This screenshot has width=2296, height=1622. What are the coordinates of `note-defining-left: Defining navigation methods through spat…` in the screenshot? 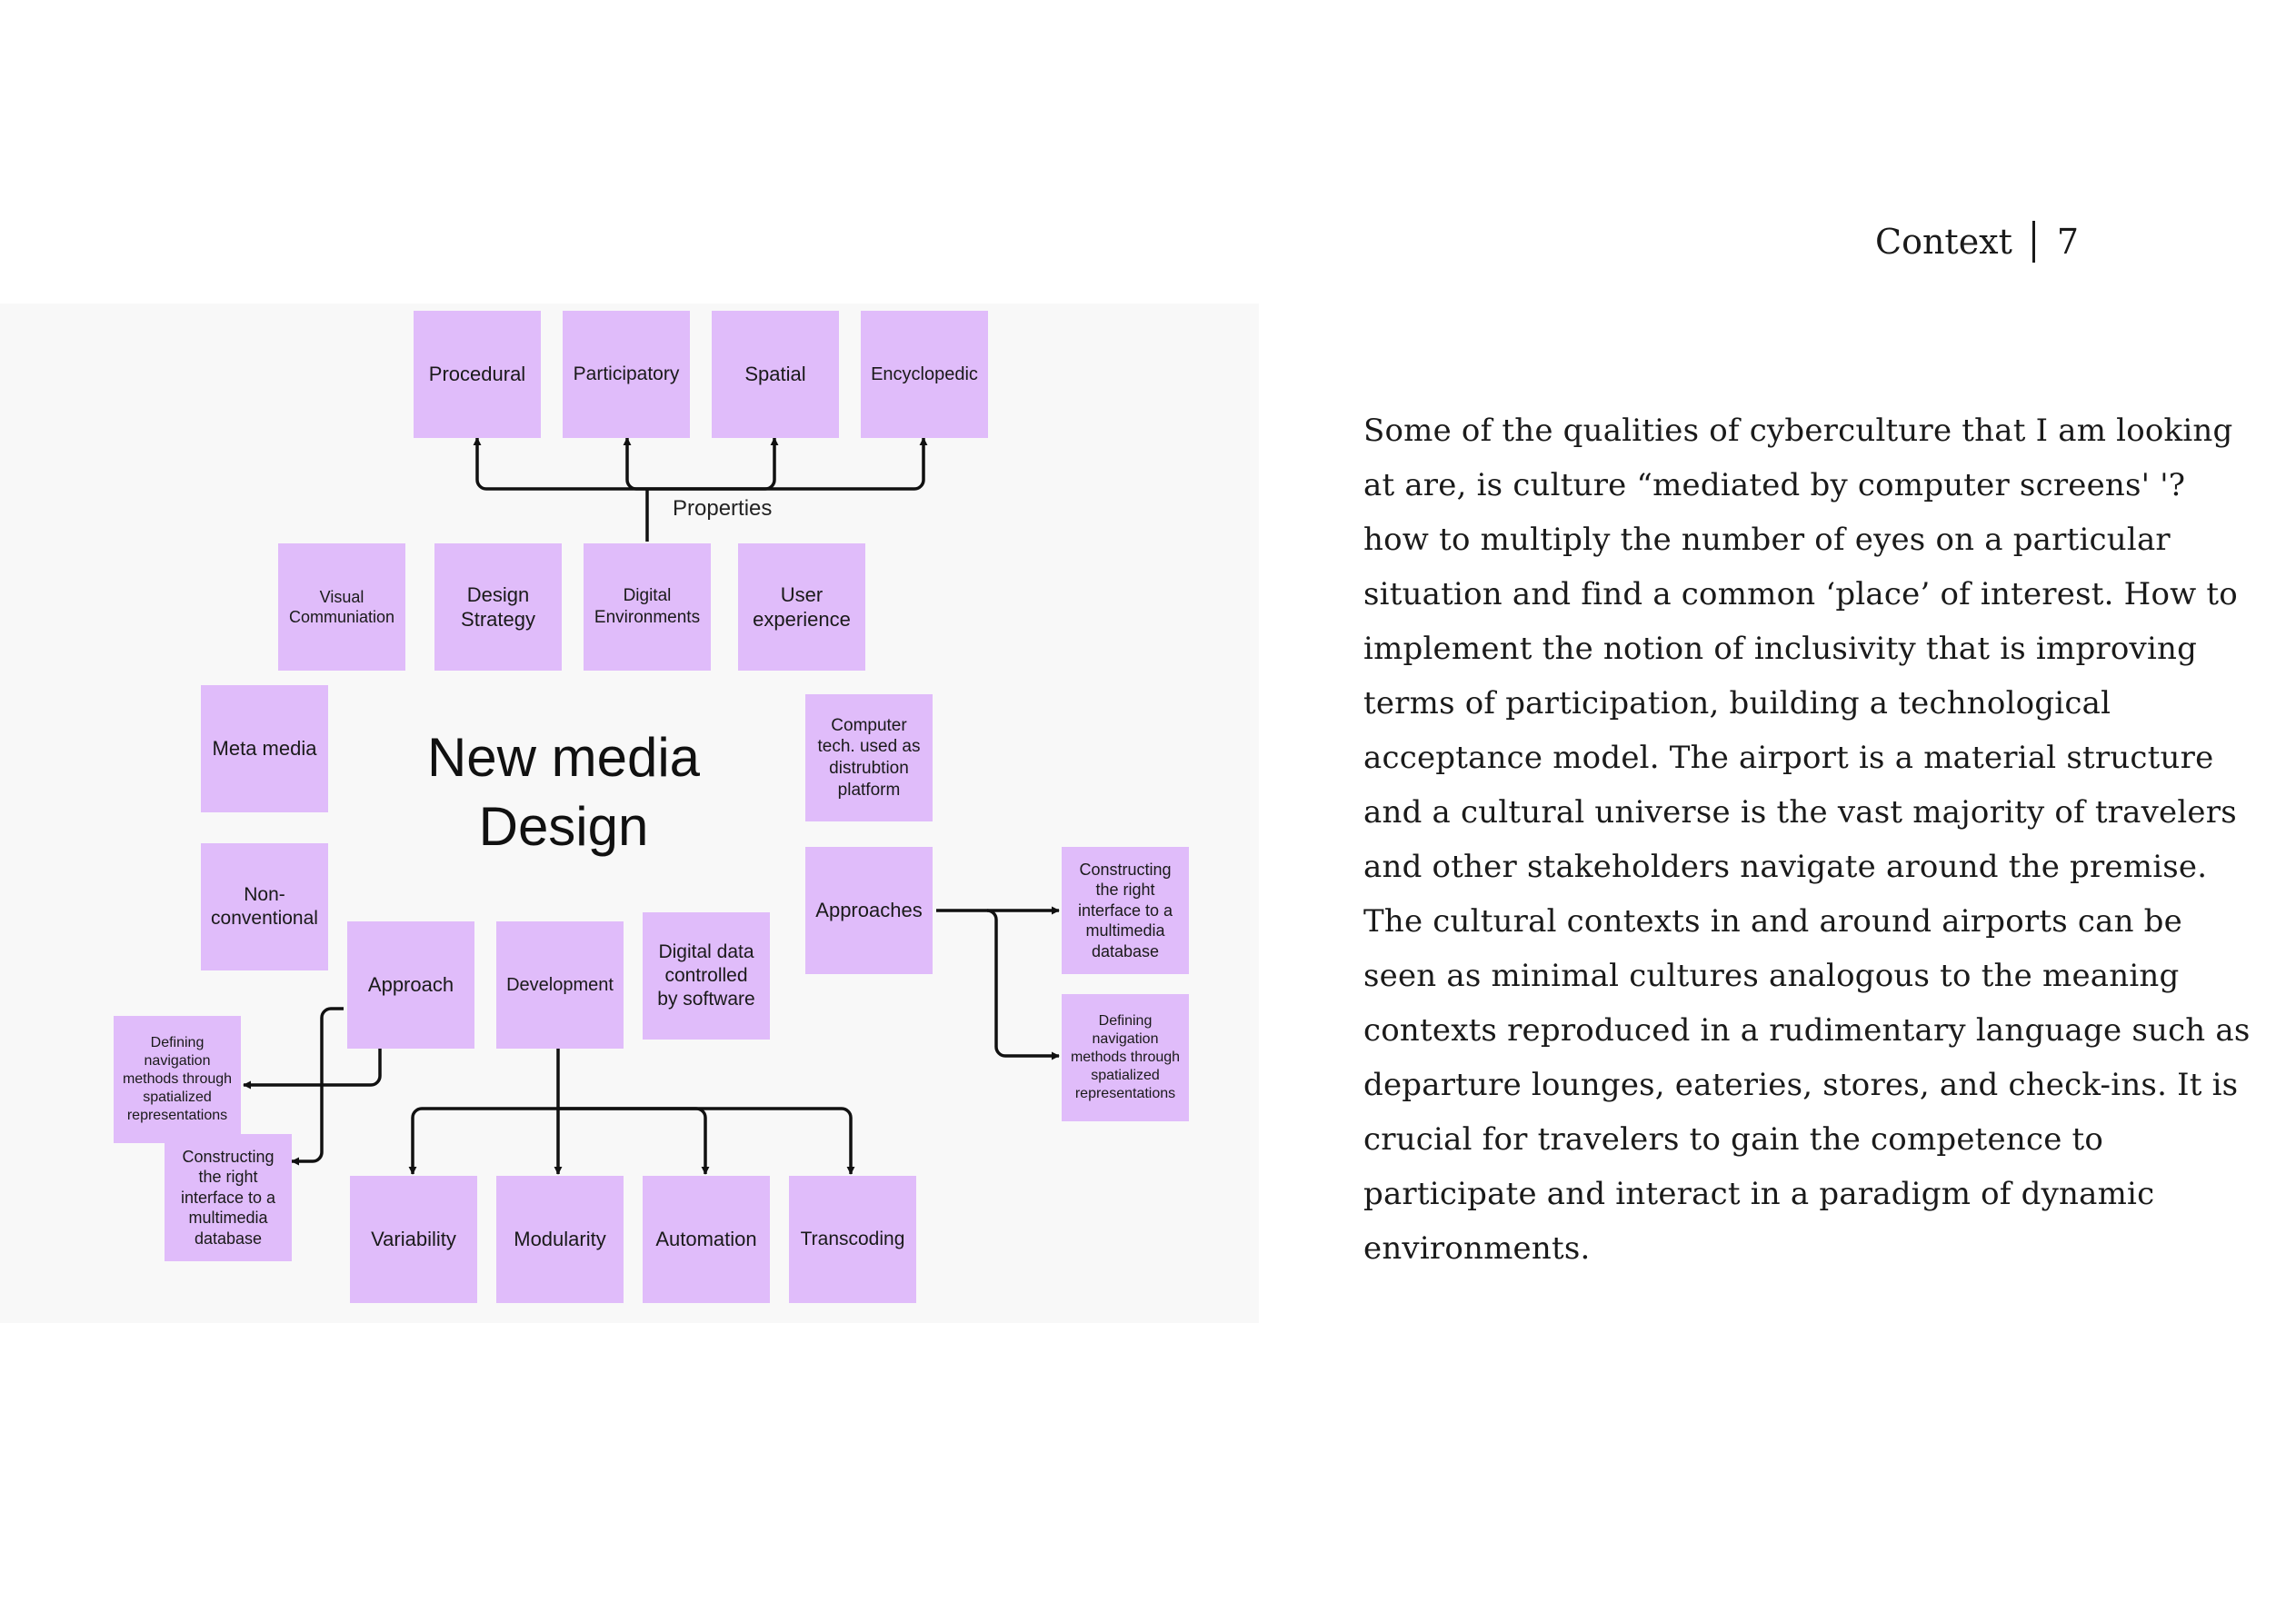 It's located at (177, 1079).